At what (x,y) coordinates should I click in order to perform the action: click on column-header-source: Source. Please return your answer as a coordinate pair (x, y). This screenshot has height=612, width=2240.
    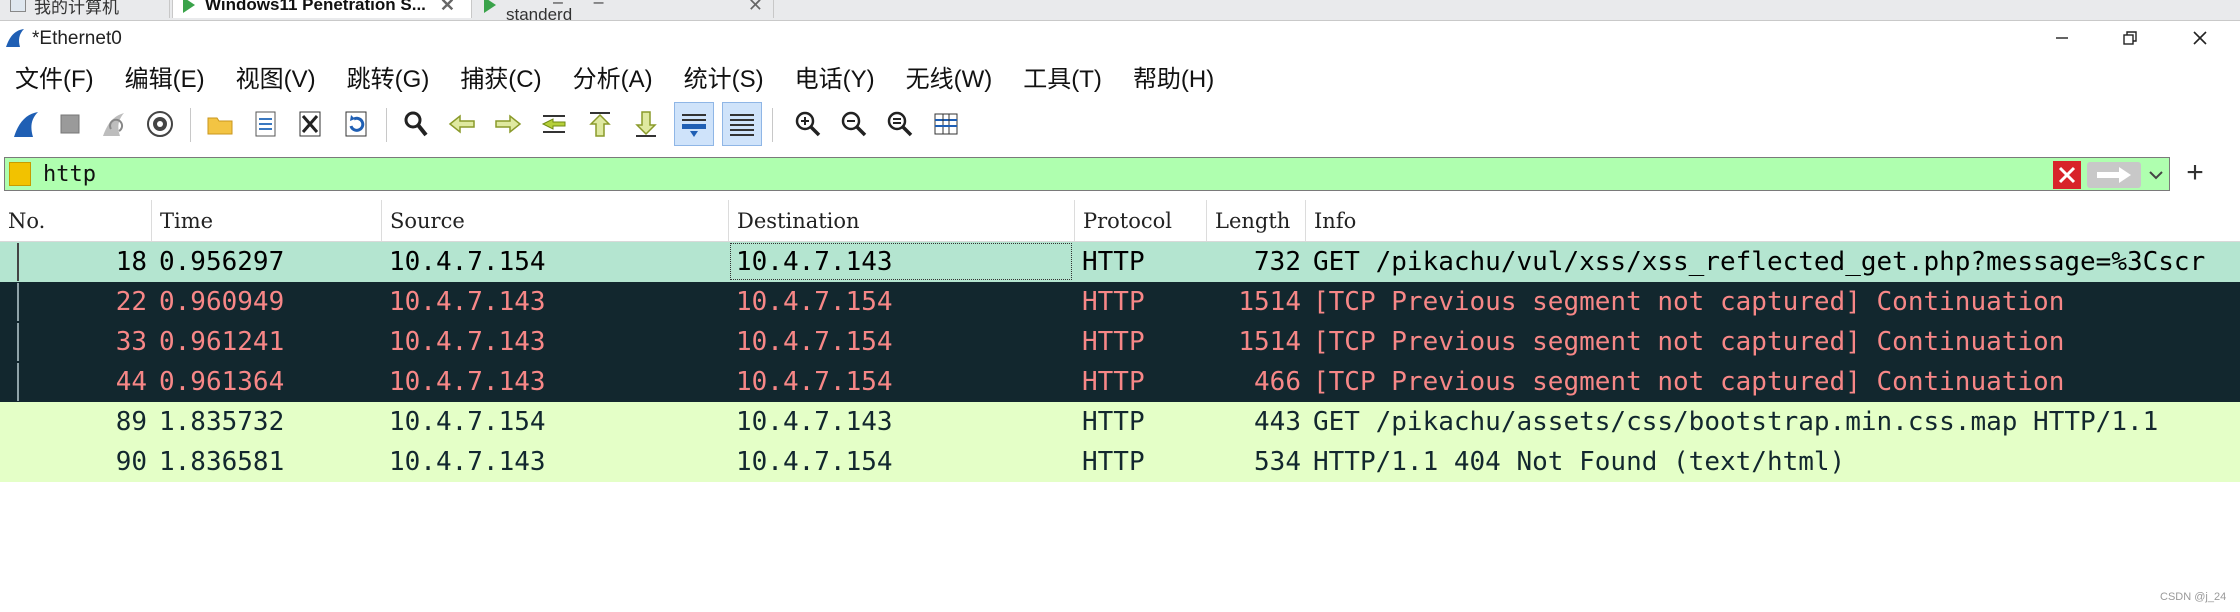
    Looking at the image, I should click on (555, 220).